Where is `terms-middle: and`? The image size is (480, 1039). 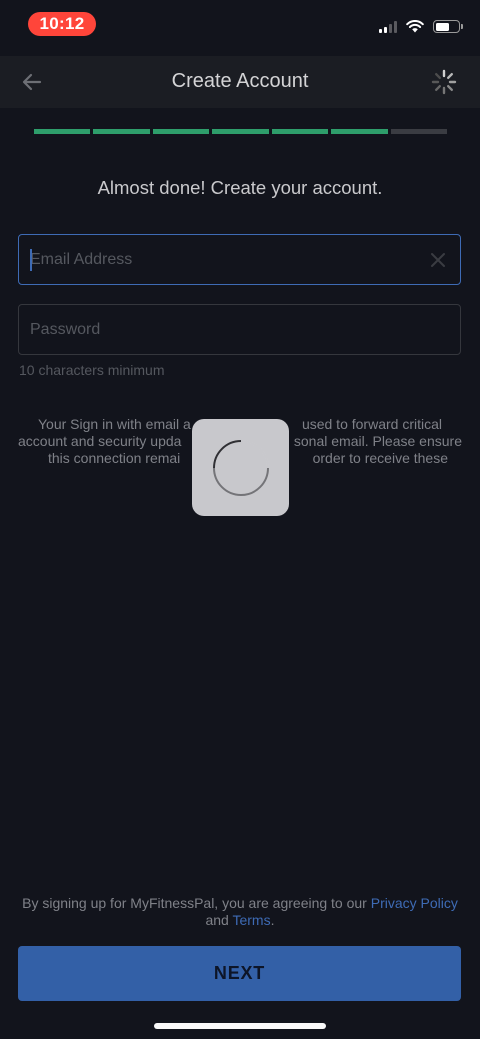
terms-middle: and is located at coordinates (219, 920).